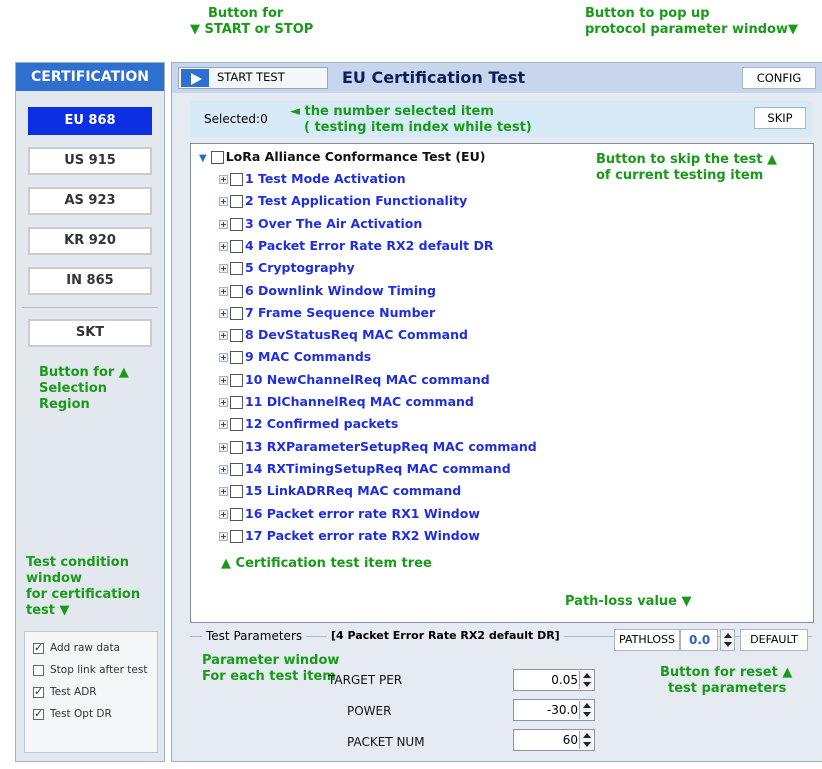 This screenshot has width=822, height=769. What do you see at coordinates (90, 281) in the screenshot?
I see `region-button-in865: IN 865` at bounding box center [90, 281].